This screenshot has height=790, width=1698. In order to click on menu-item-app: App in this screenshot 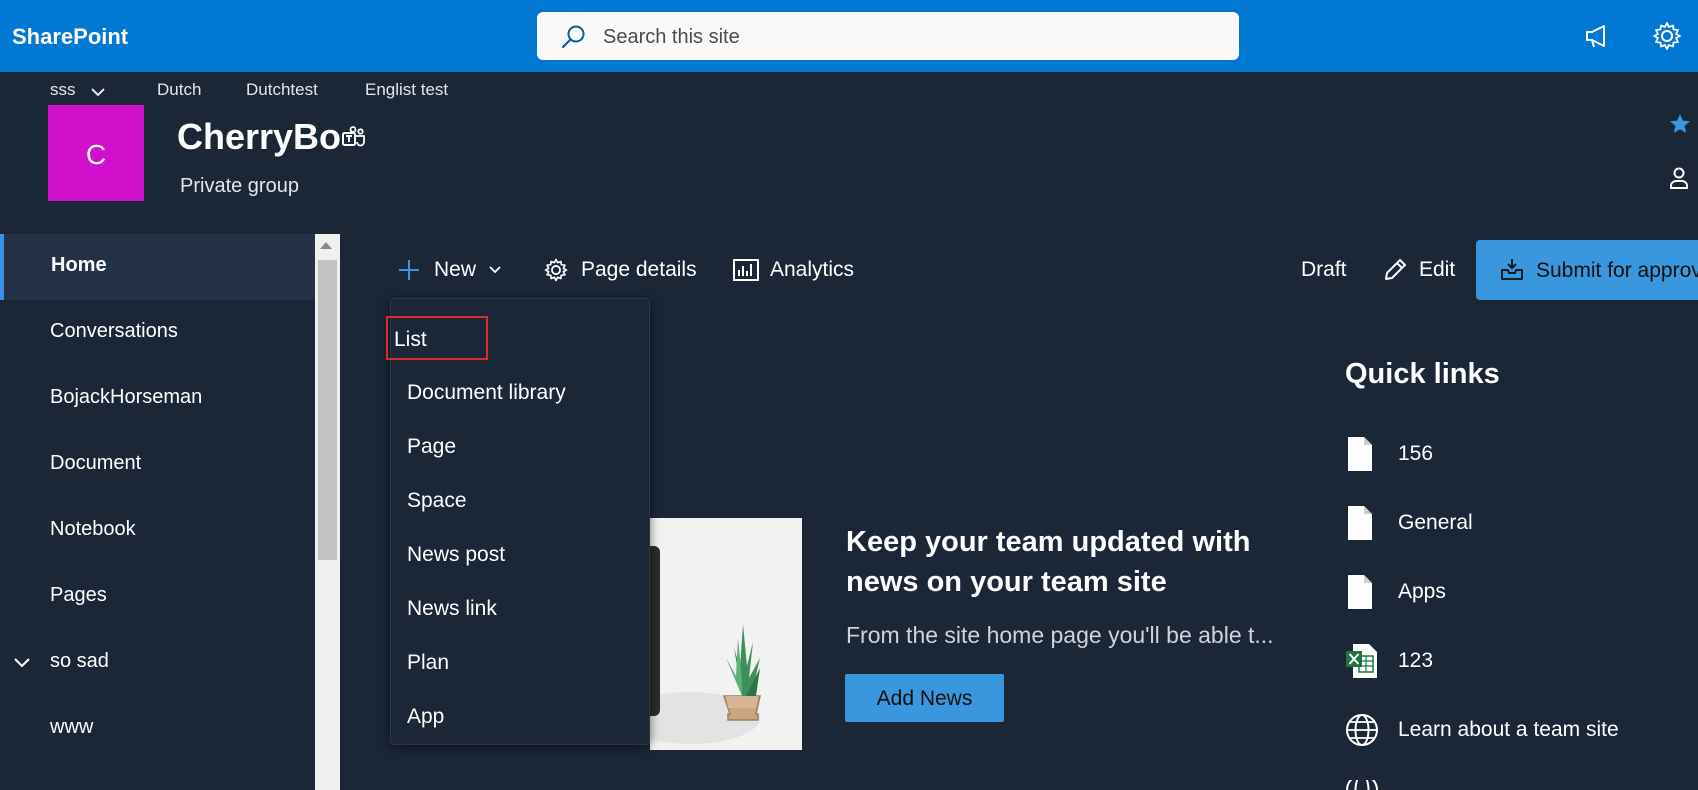, I will do `click(521, 715)`.